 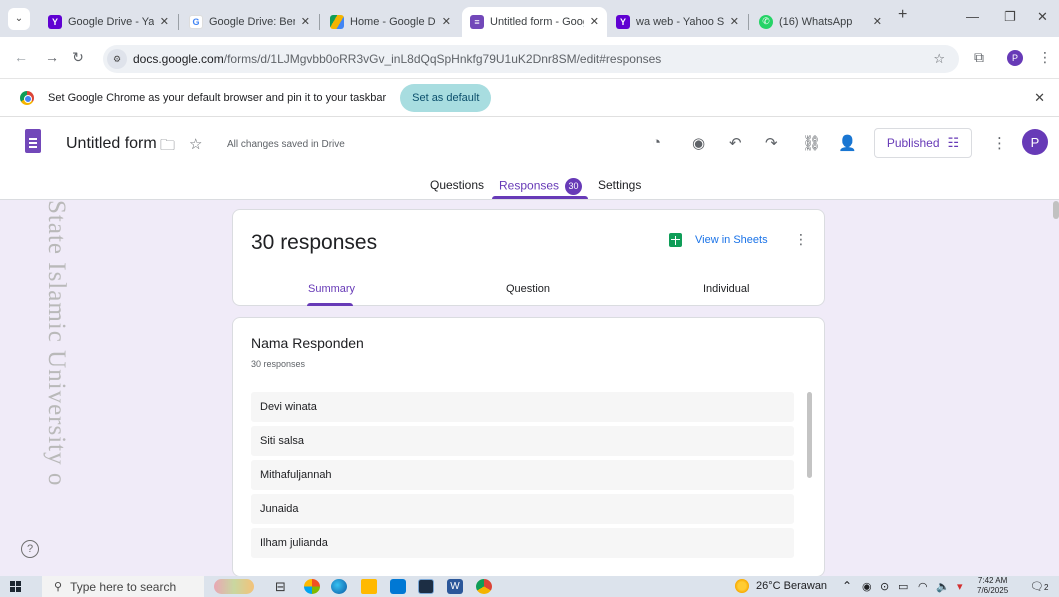 What do you see at coordinates (337, 21) in the screenshot?
I see `drive-icon` at bounding box center [337, 21].